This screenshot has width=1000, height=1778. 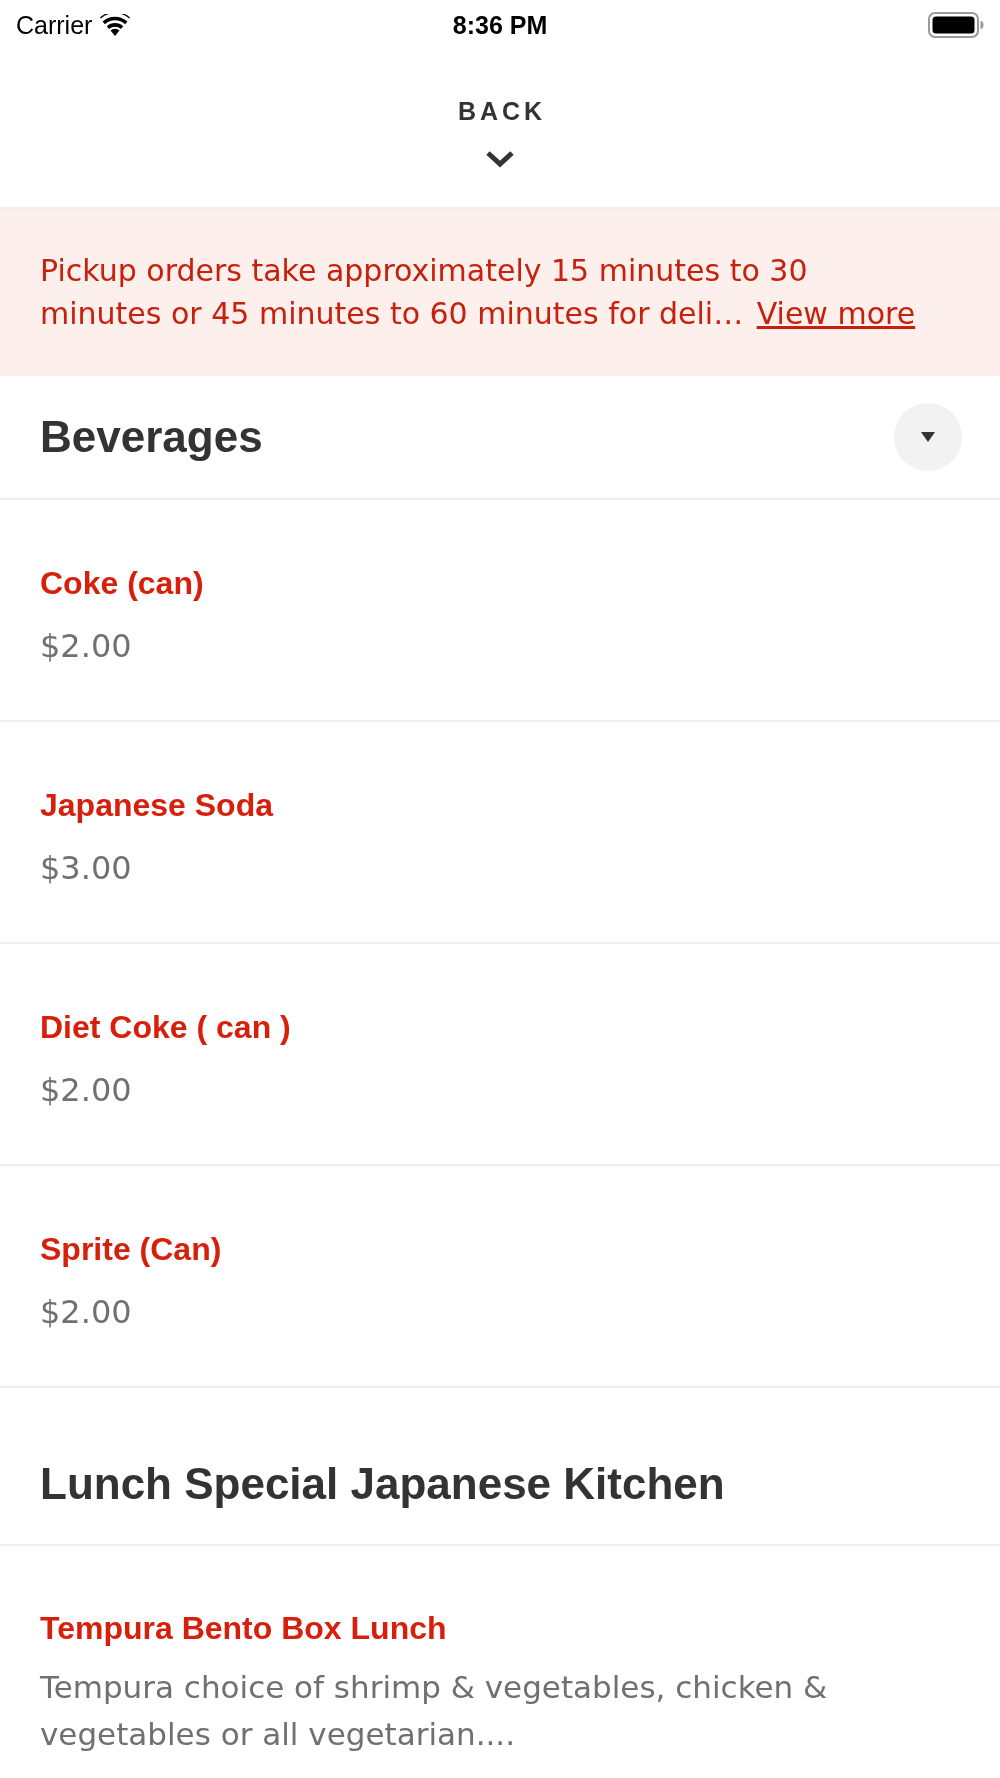 I want to click on battery-icon, so click(x=956, y=25).